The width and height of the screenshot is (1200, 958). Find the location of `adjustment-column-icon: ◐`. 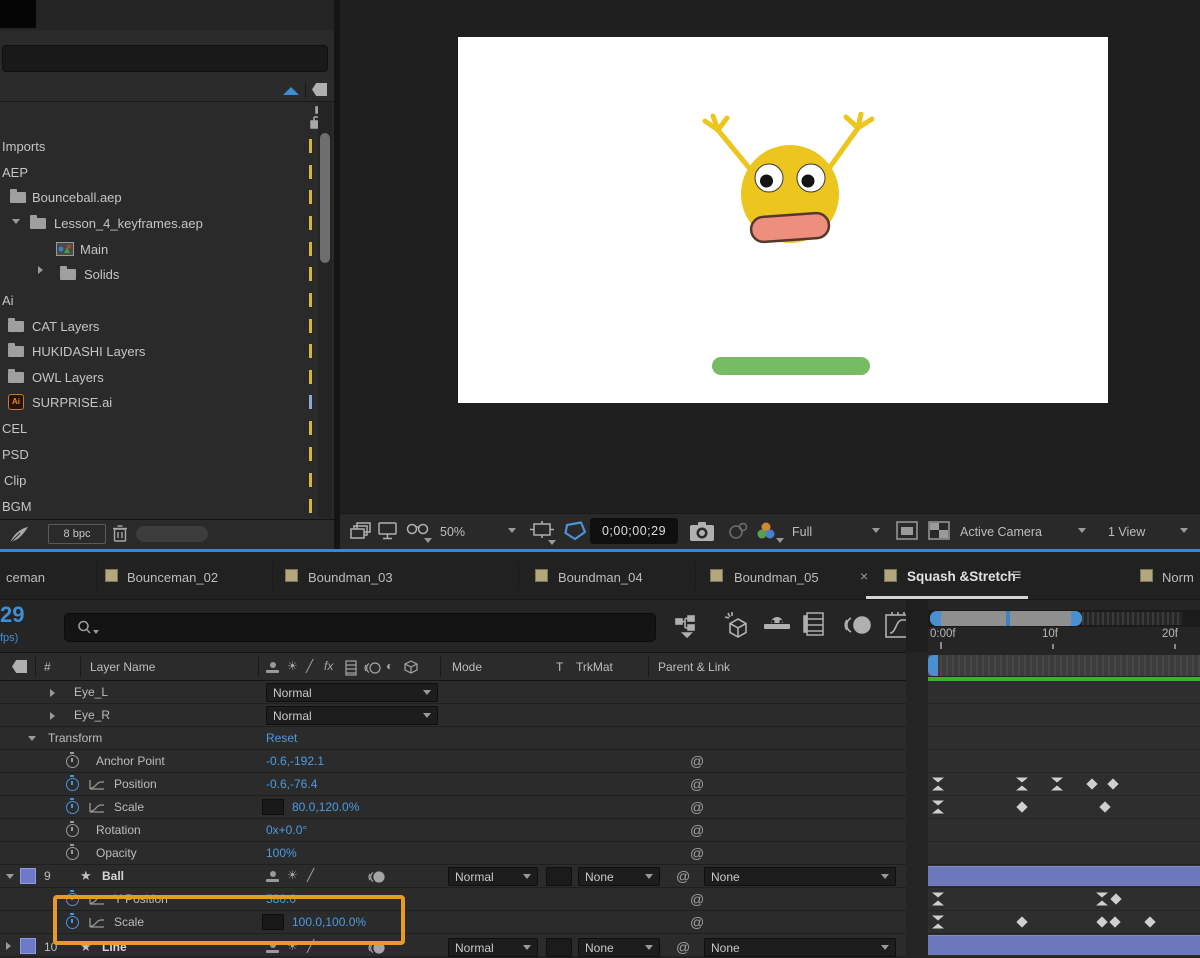

adjustment-column-icon: ◐ is located at coordinates (389, 666).